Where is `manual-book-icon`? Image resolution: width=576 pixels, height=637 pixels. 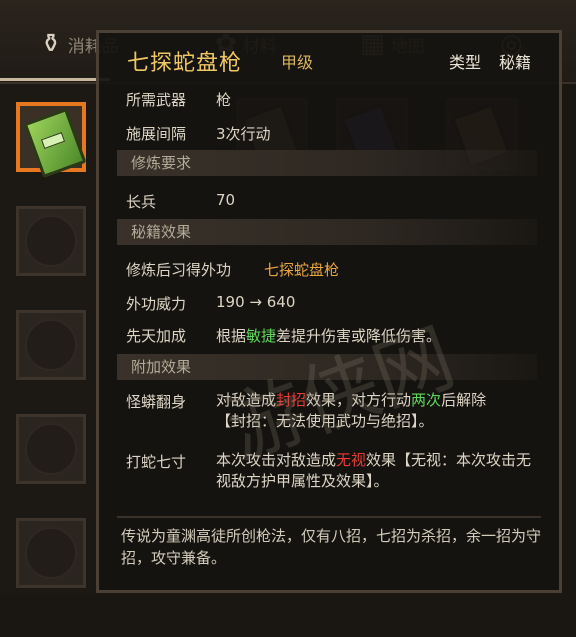
manual-book-icon is located at coordinates (55, 143).